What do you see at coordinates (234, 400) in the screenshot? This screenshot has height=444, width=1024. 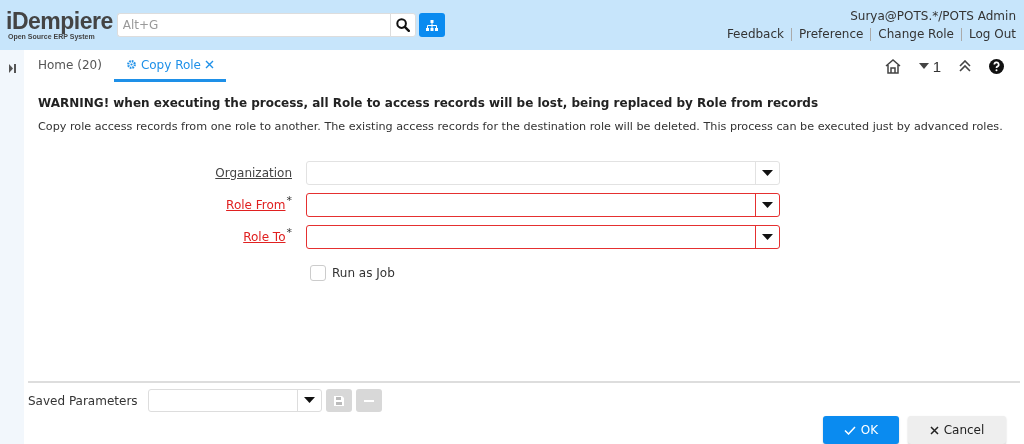 I see `saved-parameters-field` at bounding box center [234, 400].